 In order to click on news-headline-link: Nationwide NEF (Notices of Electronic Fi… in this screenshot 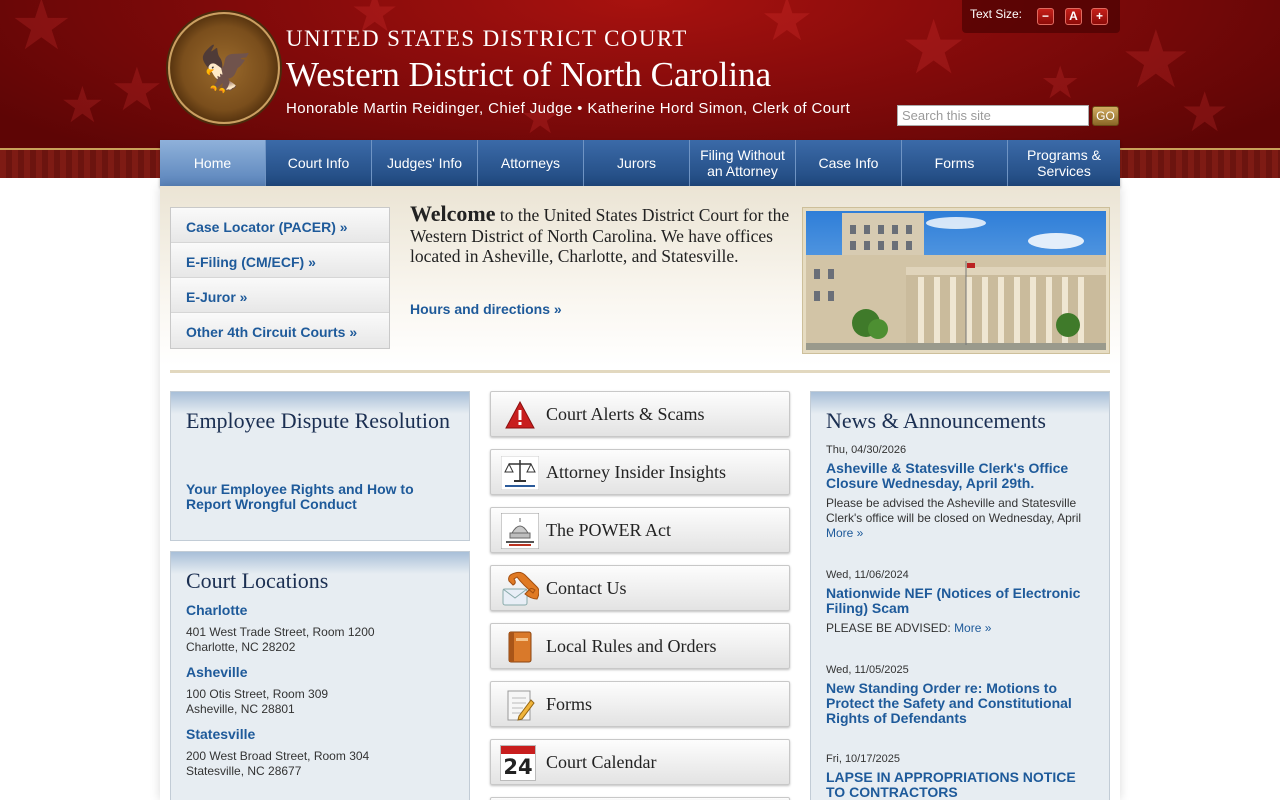, I will do `click(961, 601)`.